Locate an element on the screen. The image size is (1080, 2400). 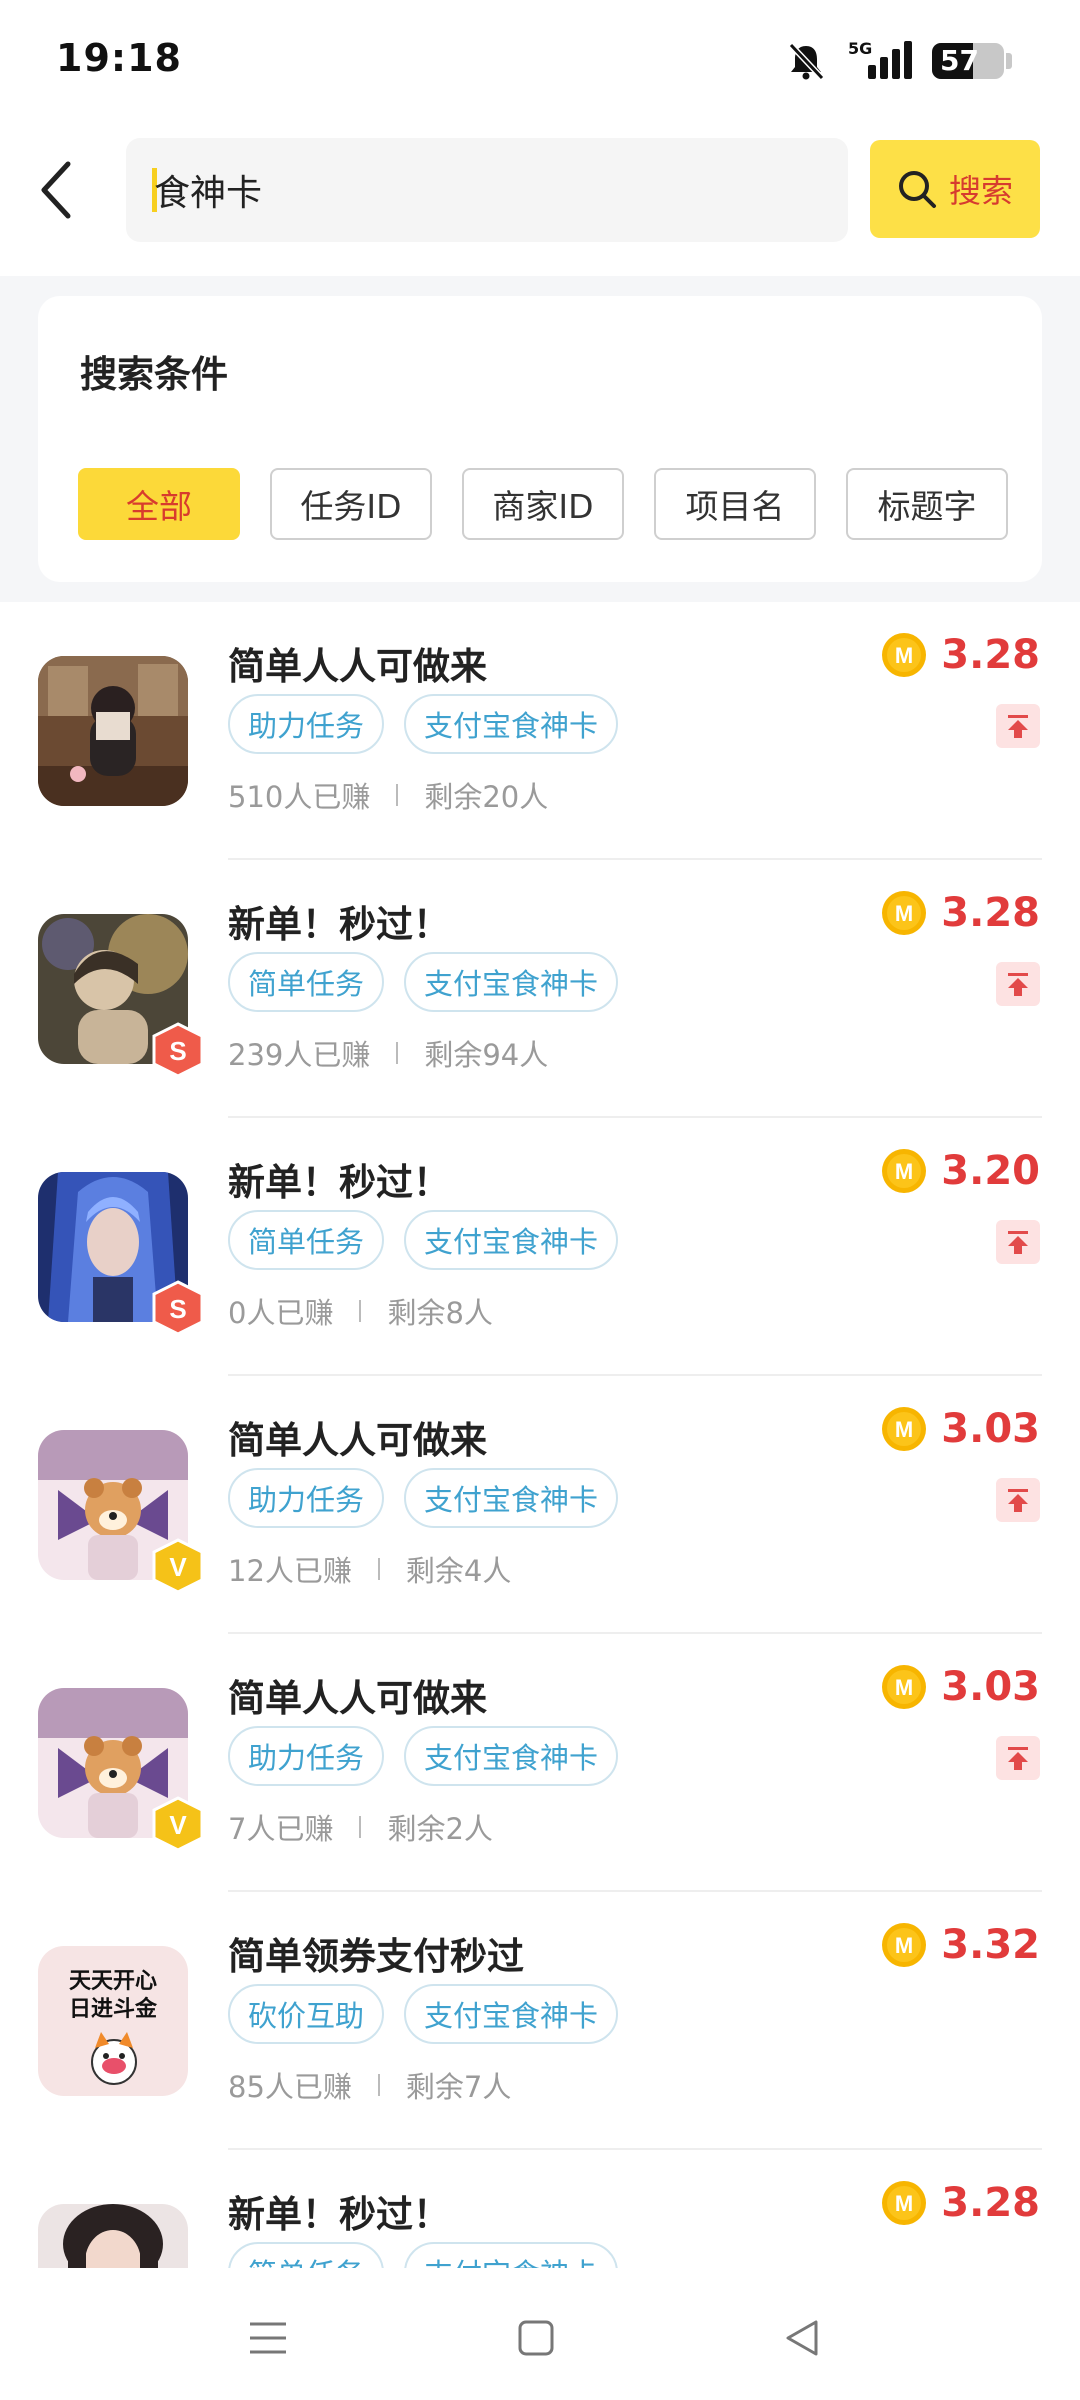
filter-section: 搜索条件 全部 任务ID 商家ID 项目名 标题字 is located at coordinates (540, 439).